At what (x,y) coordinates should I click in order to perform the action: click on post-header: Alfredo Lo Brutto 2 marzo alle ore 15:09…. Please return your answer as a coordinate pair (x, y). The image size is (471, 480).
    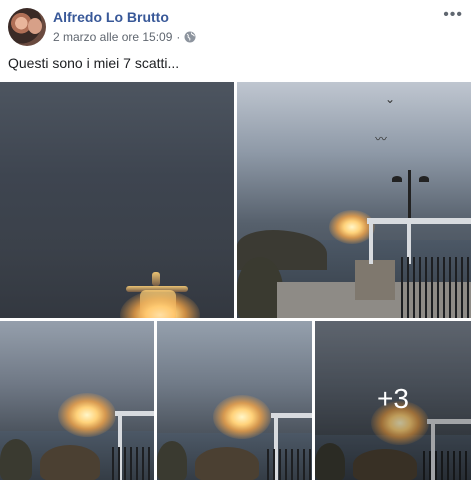
    Looking at the image, I should click on (235, 25).